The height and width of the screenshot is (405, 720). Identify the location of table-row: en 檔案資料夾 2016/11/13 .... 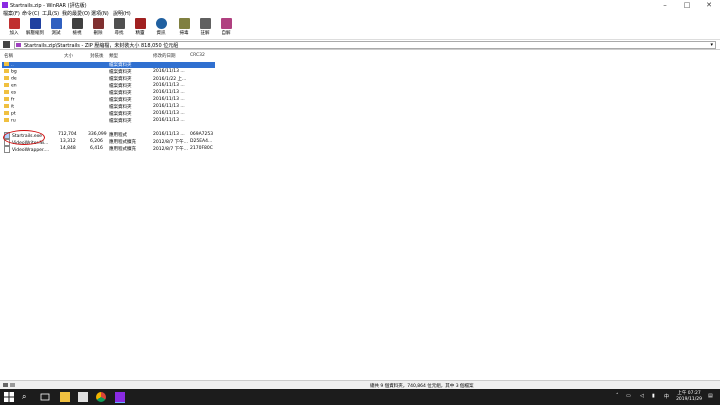
(360, 86).